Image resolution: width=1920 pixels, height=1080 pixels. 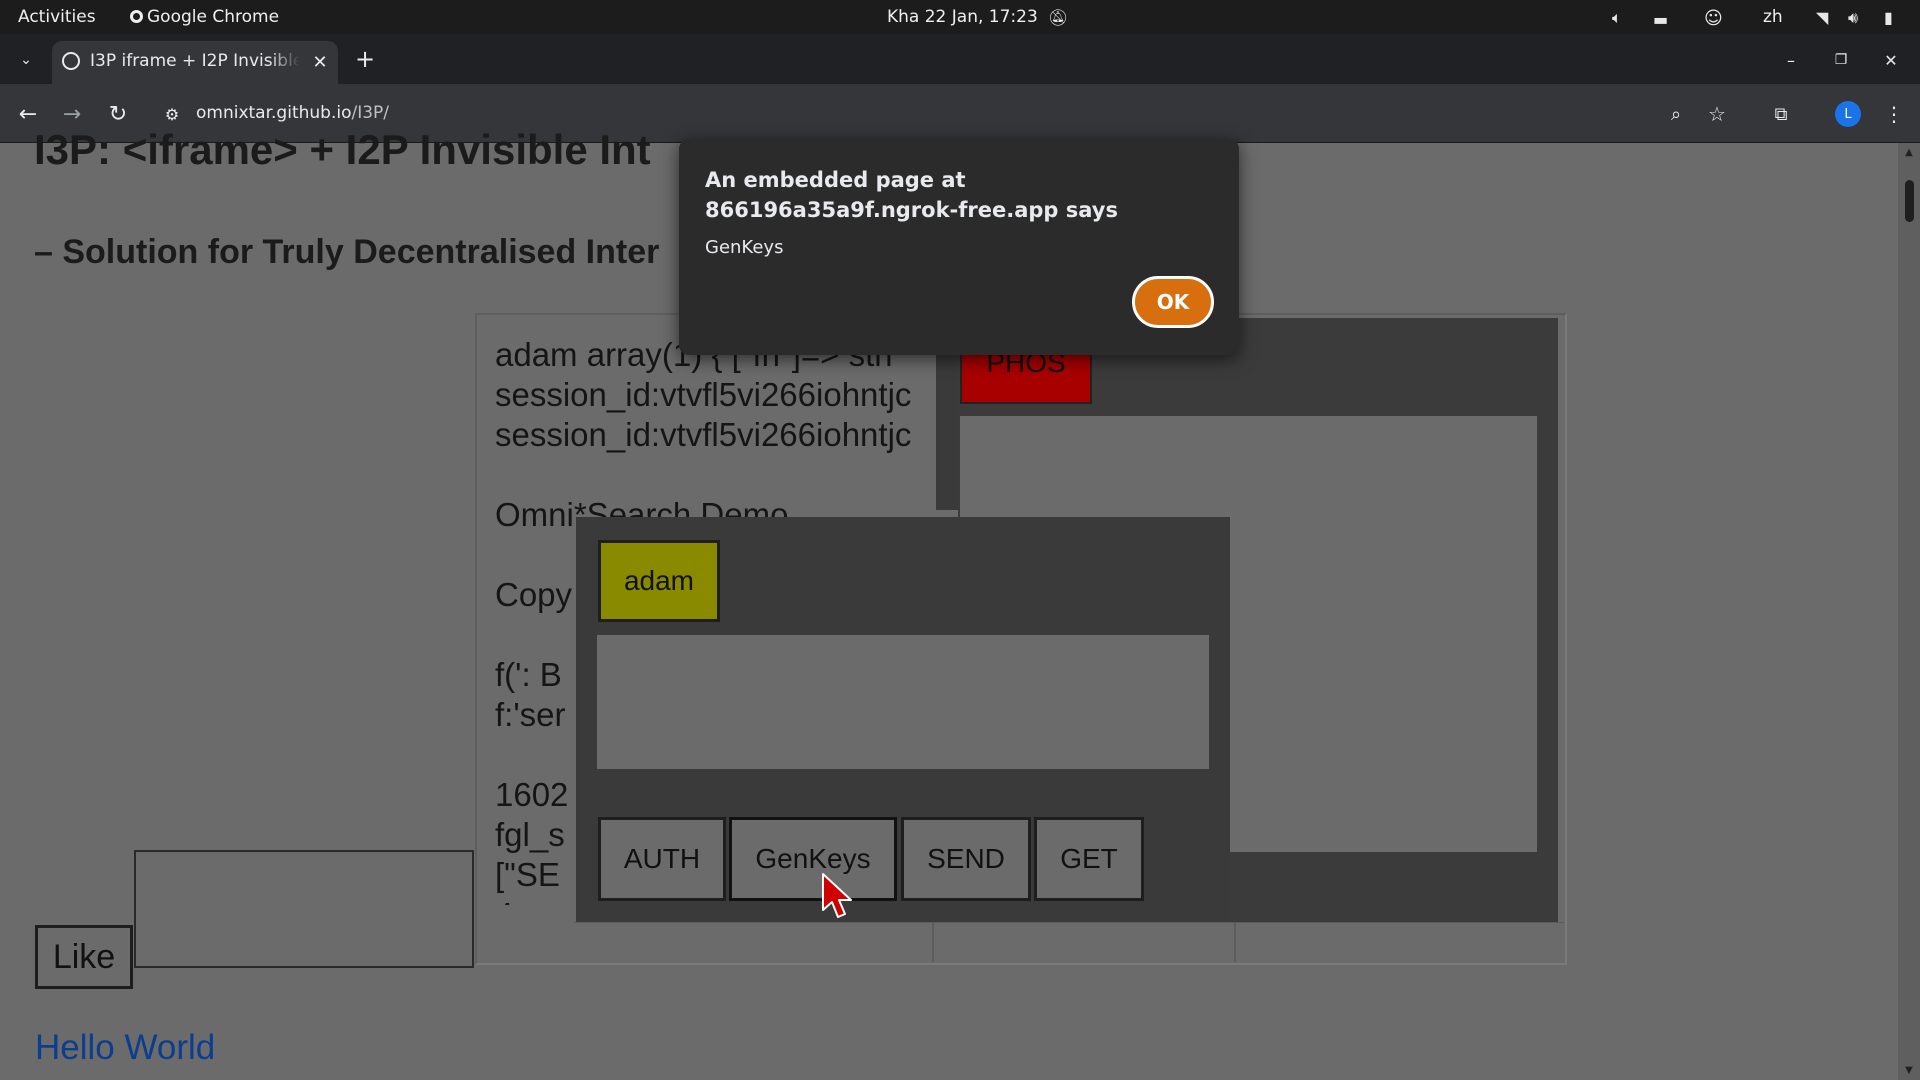 I want to click on page-subheading: – Solution for Truly Decentralised Inter, so click(x=347, y=252).